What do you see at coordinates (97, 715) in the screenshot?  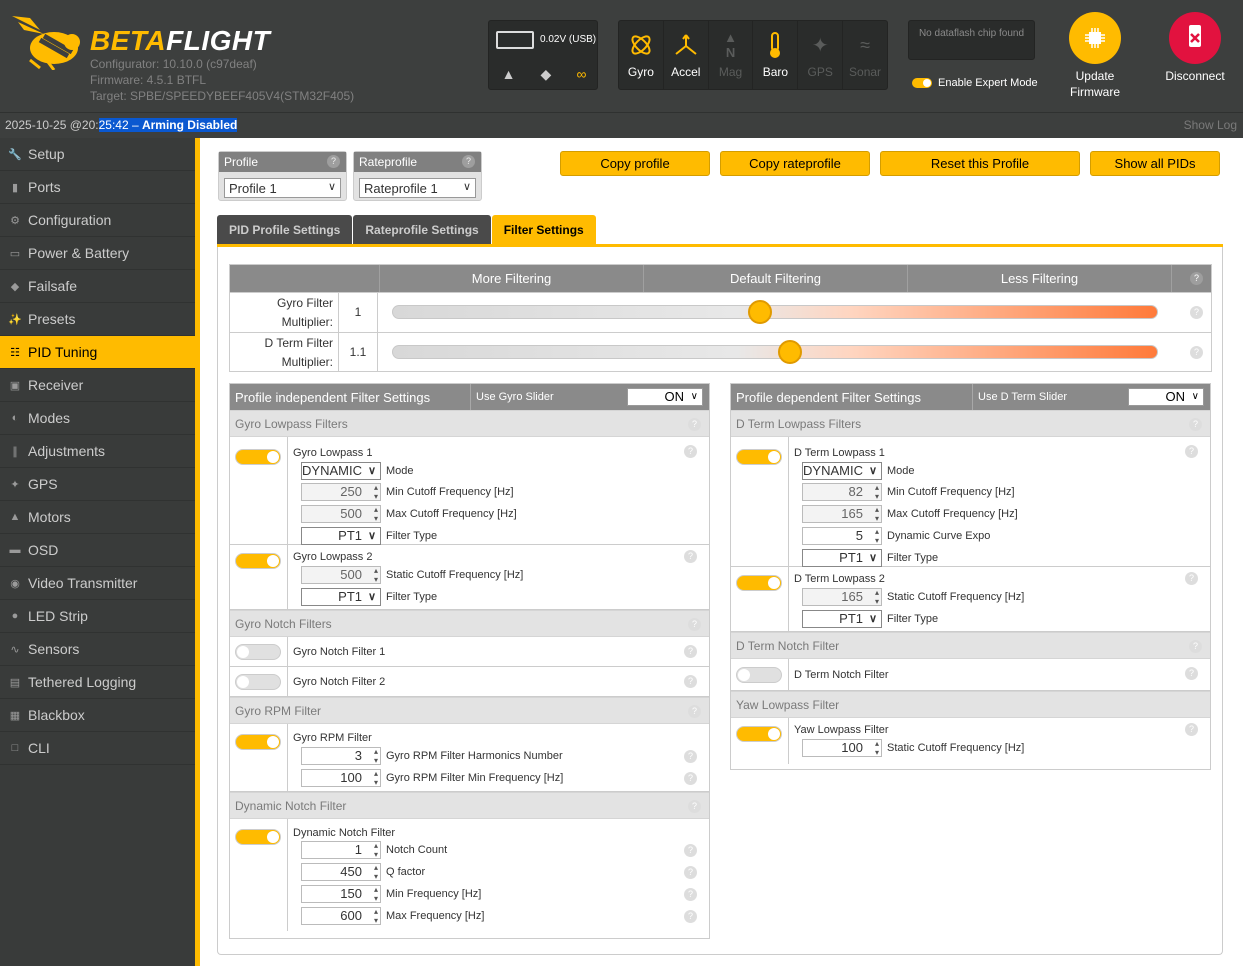 I see `sidebar-item-blackbox: ▦ Blackbox` at bounding box center [97, 715].